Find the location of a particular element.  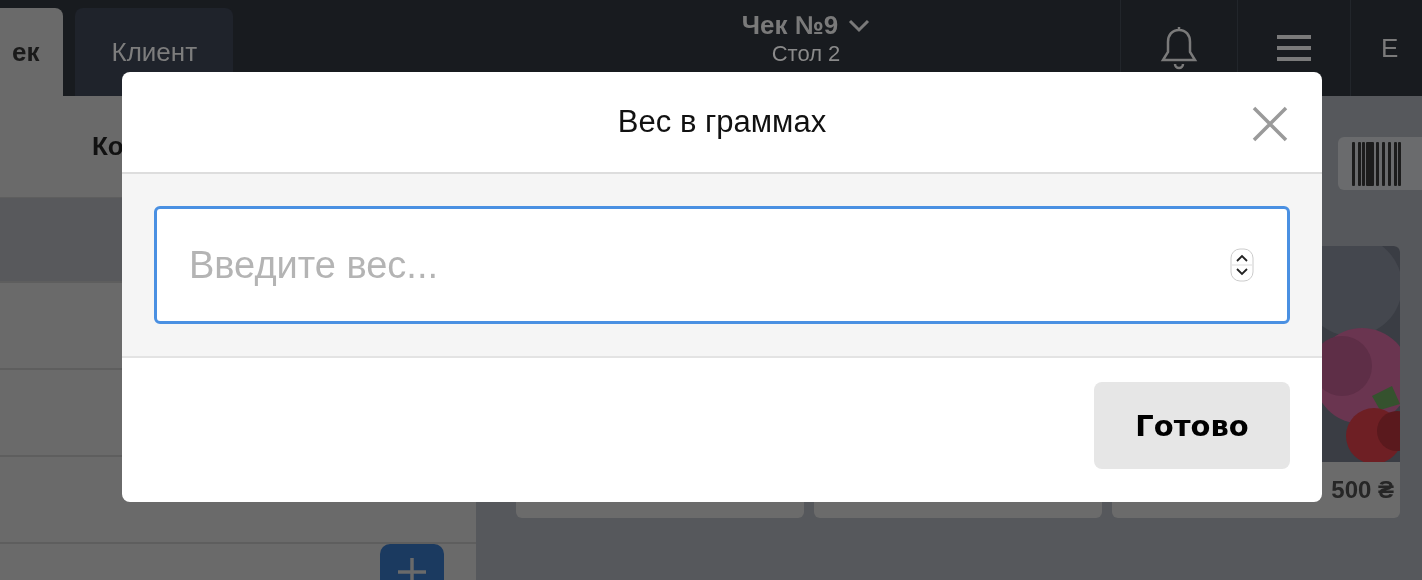

tab: ек is located at coordinates (32, 52).